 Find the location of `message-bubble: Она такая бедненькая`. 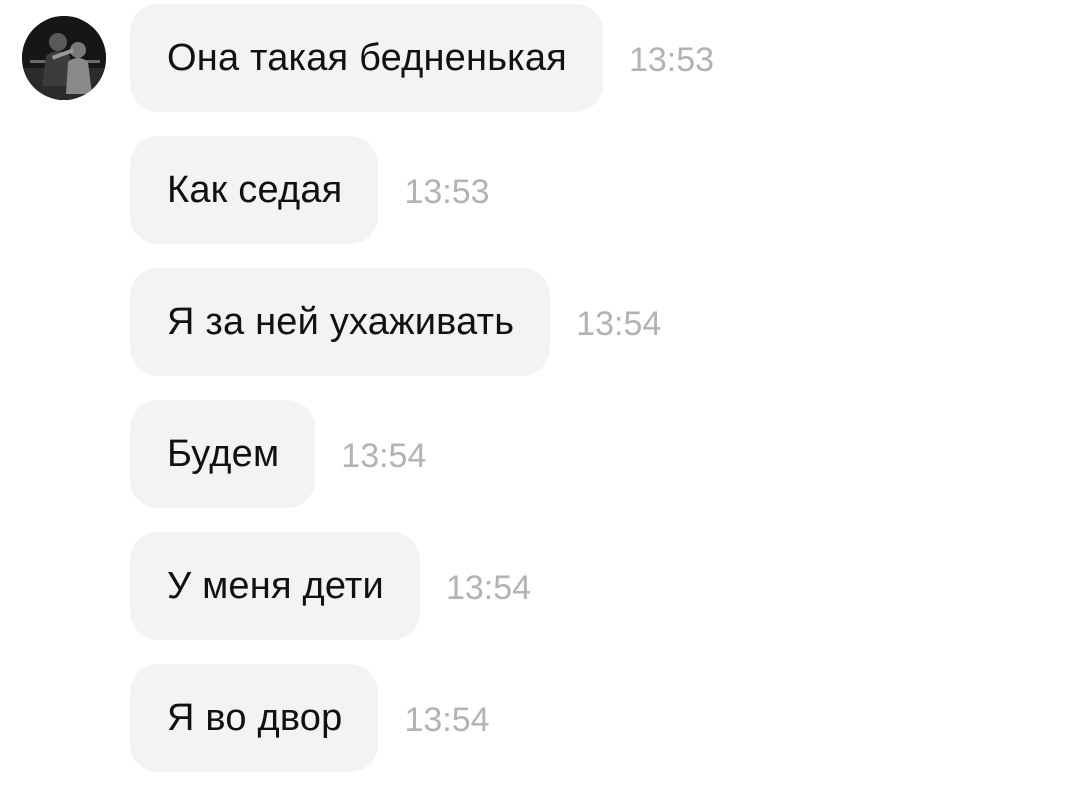

message-bubble: Она такая бедненькая is located at coordinates (366, 58).